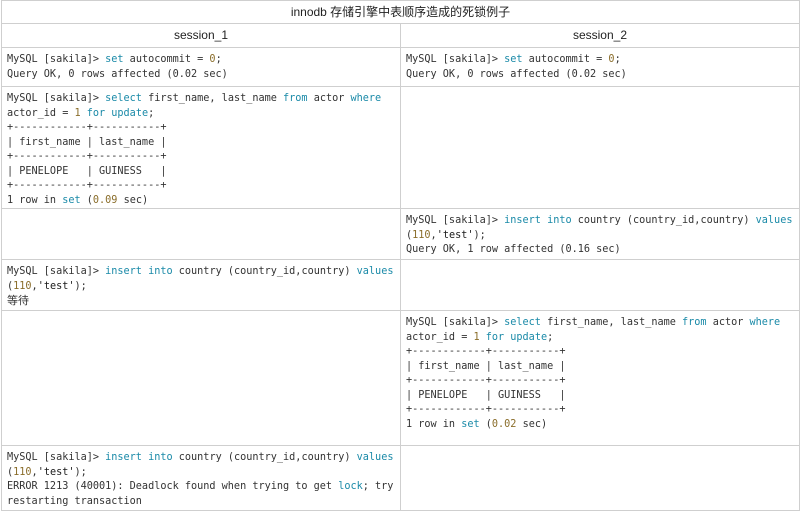 This screenshot has width=800, height=527. Describe the element at coordinates (400, 12) in the screenshot. I see `table-title: innodb 存储引擎中表顺序造成的死锁例子` at that location.